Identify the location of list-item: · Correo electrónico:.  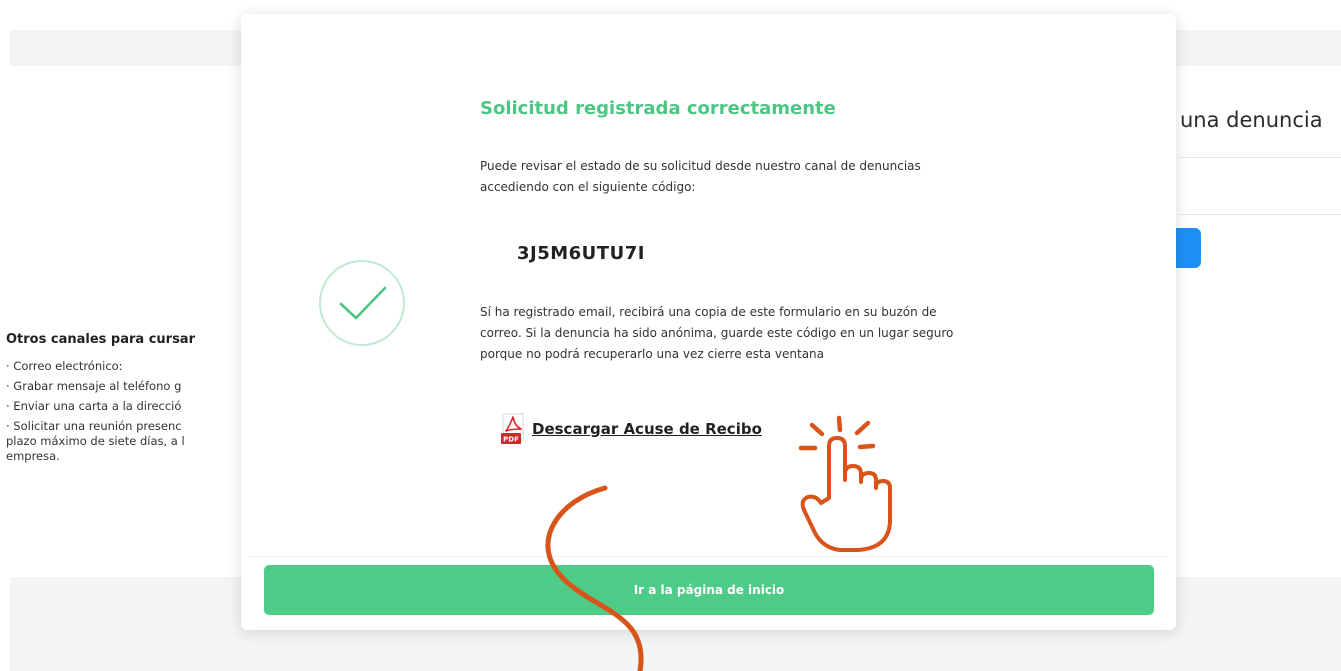
(64, 366).